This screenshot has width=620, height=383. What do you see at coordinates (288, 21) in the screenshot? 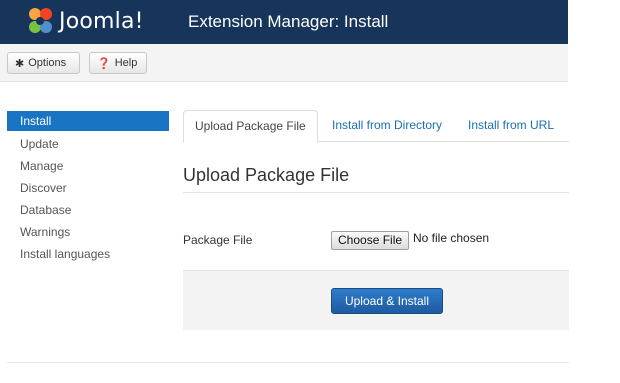
I see `page-title: Extension Manager: Install` at bounding box center [288, 21].